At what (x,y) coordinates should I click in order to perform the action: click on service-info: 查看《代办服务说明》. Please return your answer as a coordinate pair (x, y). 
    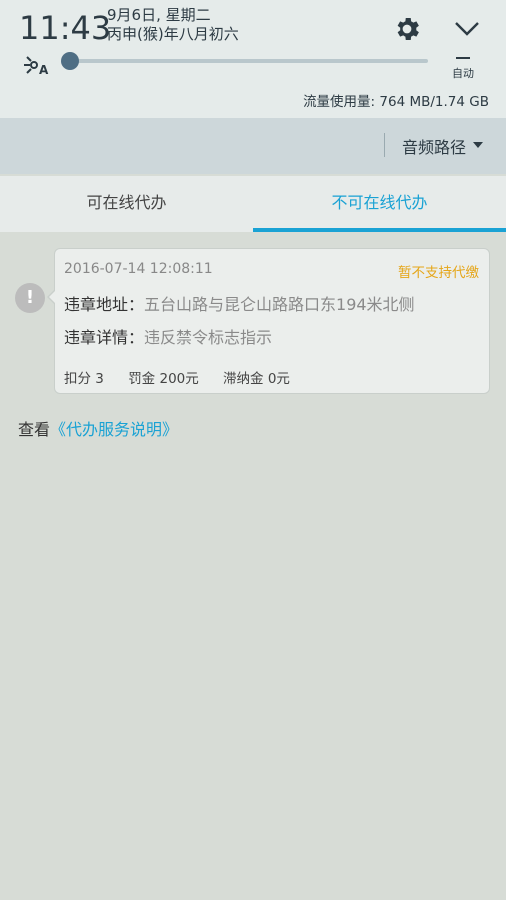
    Looking at the image, I should click on (98, 428).